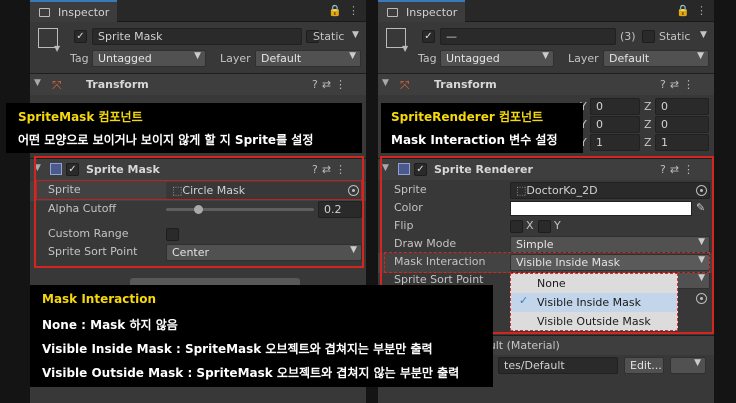 Image resolution: width=736 pixels, height=403 pixels. I want to click on left-tab-label: Inspector, so click(84, 12).